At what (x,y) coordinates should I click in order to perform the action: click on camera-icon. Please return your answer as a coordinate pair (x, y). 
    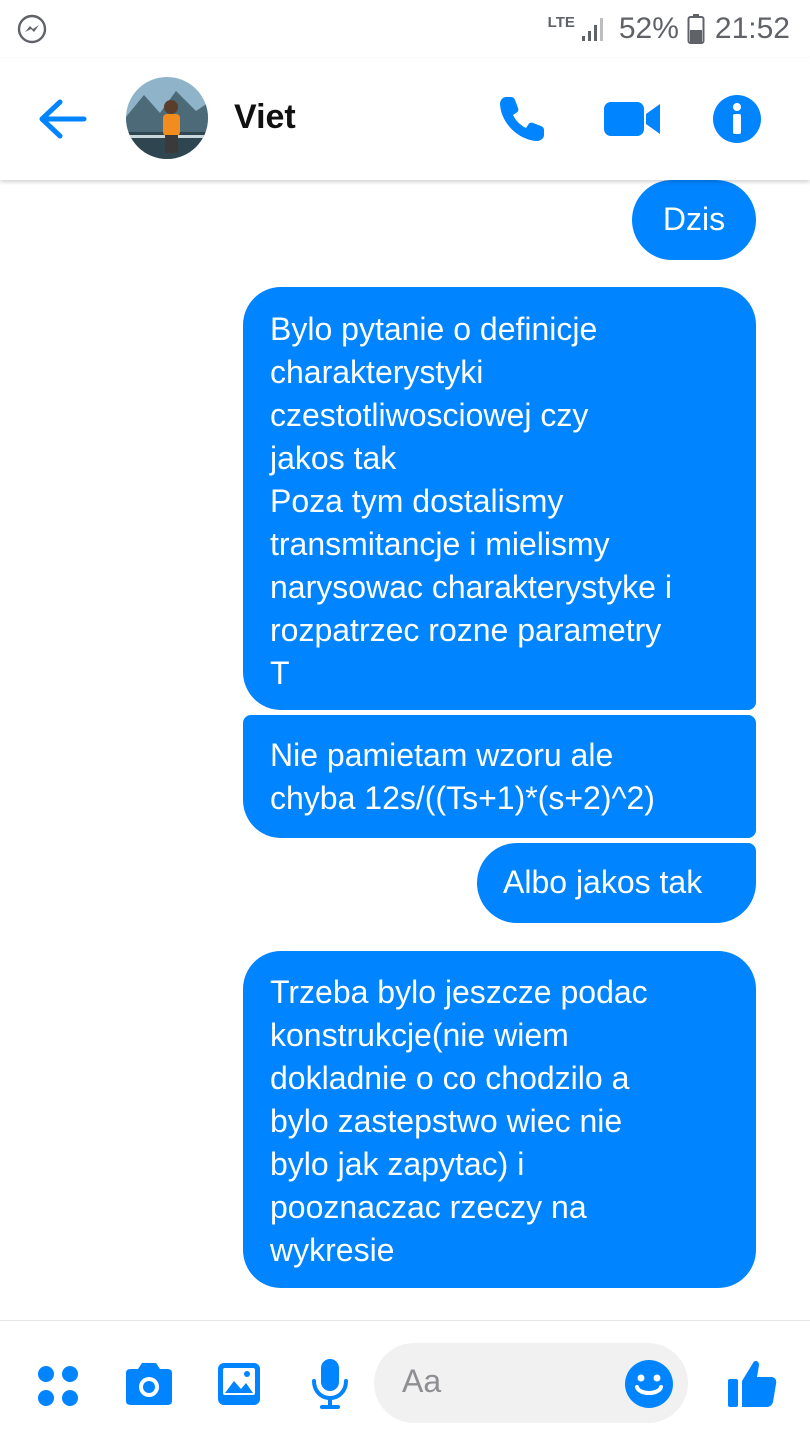
    Looking at the image, I should click on (149, 1384).